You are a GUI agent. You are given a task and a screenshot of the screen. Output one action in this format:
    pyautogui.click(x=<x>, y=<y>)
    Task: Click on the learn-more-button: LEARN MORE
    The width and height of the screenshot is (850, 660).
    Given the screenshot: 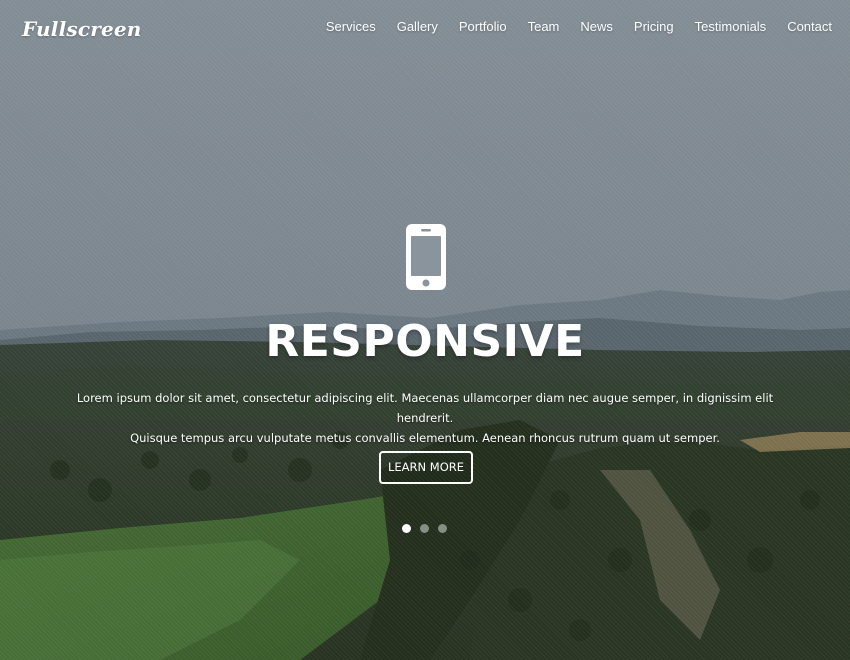 What is the action you would take?
    pyautogui.click(x=426, y=467)
    